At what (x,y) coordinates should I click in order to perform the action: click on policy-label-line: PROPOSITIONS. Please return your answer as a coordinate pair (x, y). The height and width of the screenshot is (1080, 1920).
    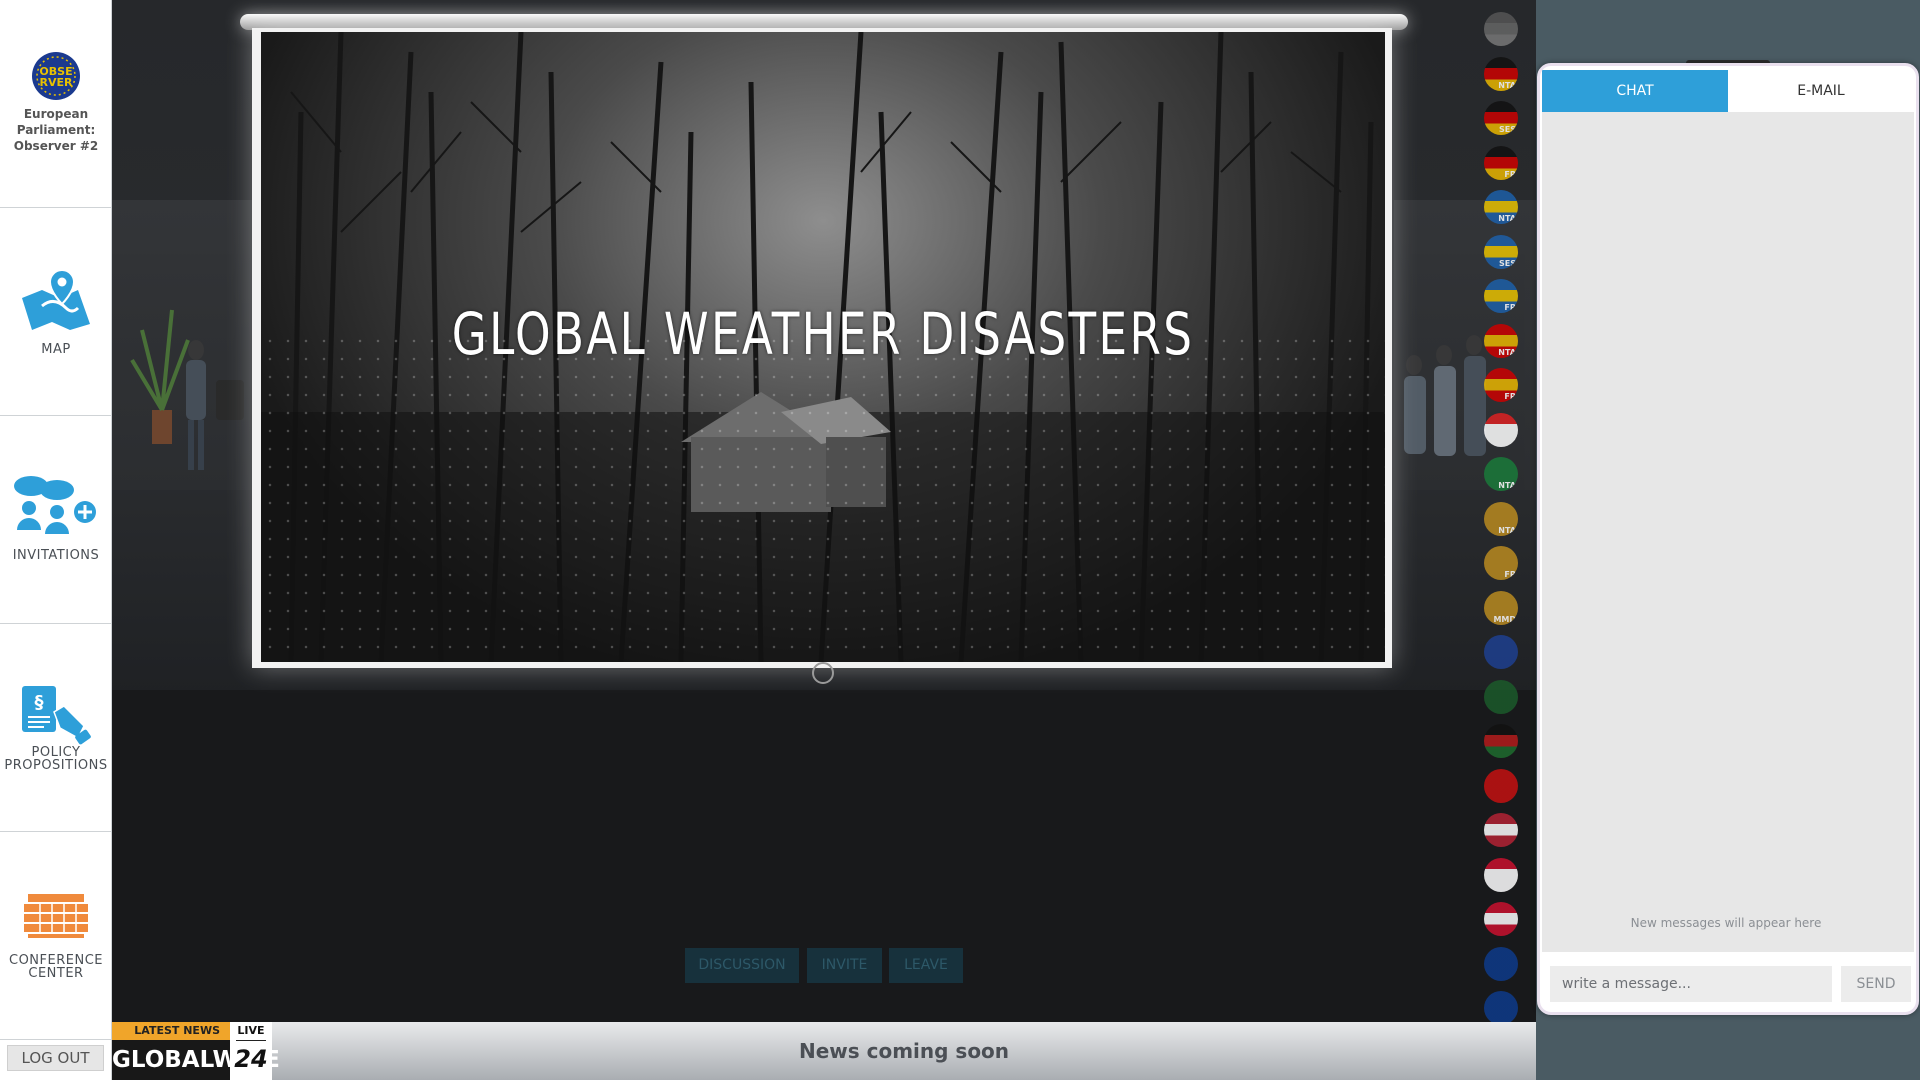
    Looking at the image, I should click on (56, 765).